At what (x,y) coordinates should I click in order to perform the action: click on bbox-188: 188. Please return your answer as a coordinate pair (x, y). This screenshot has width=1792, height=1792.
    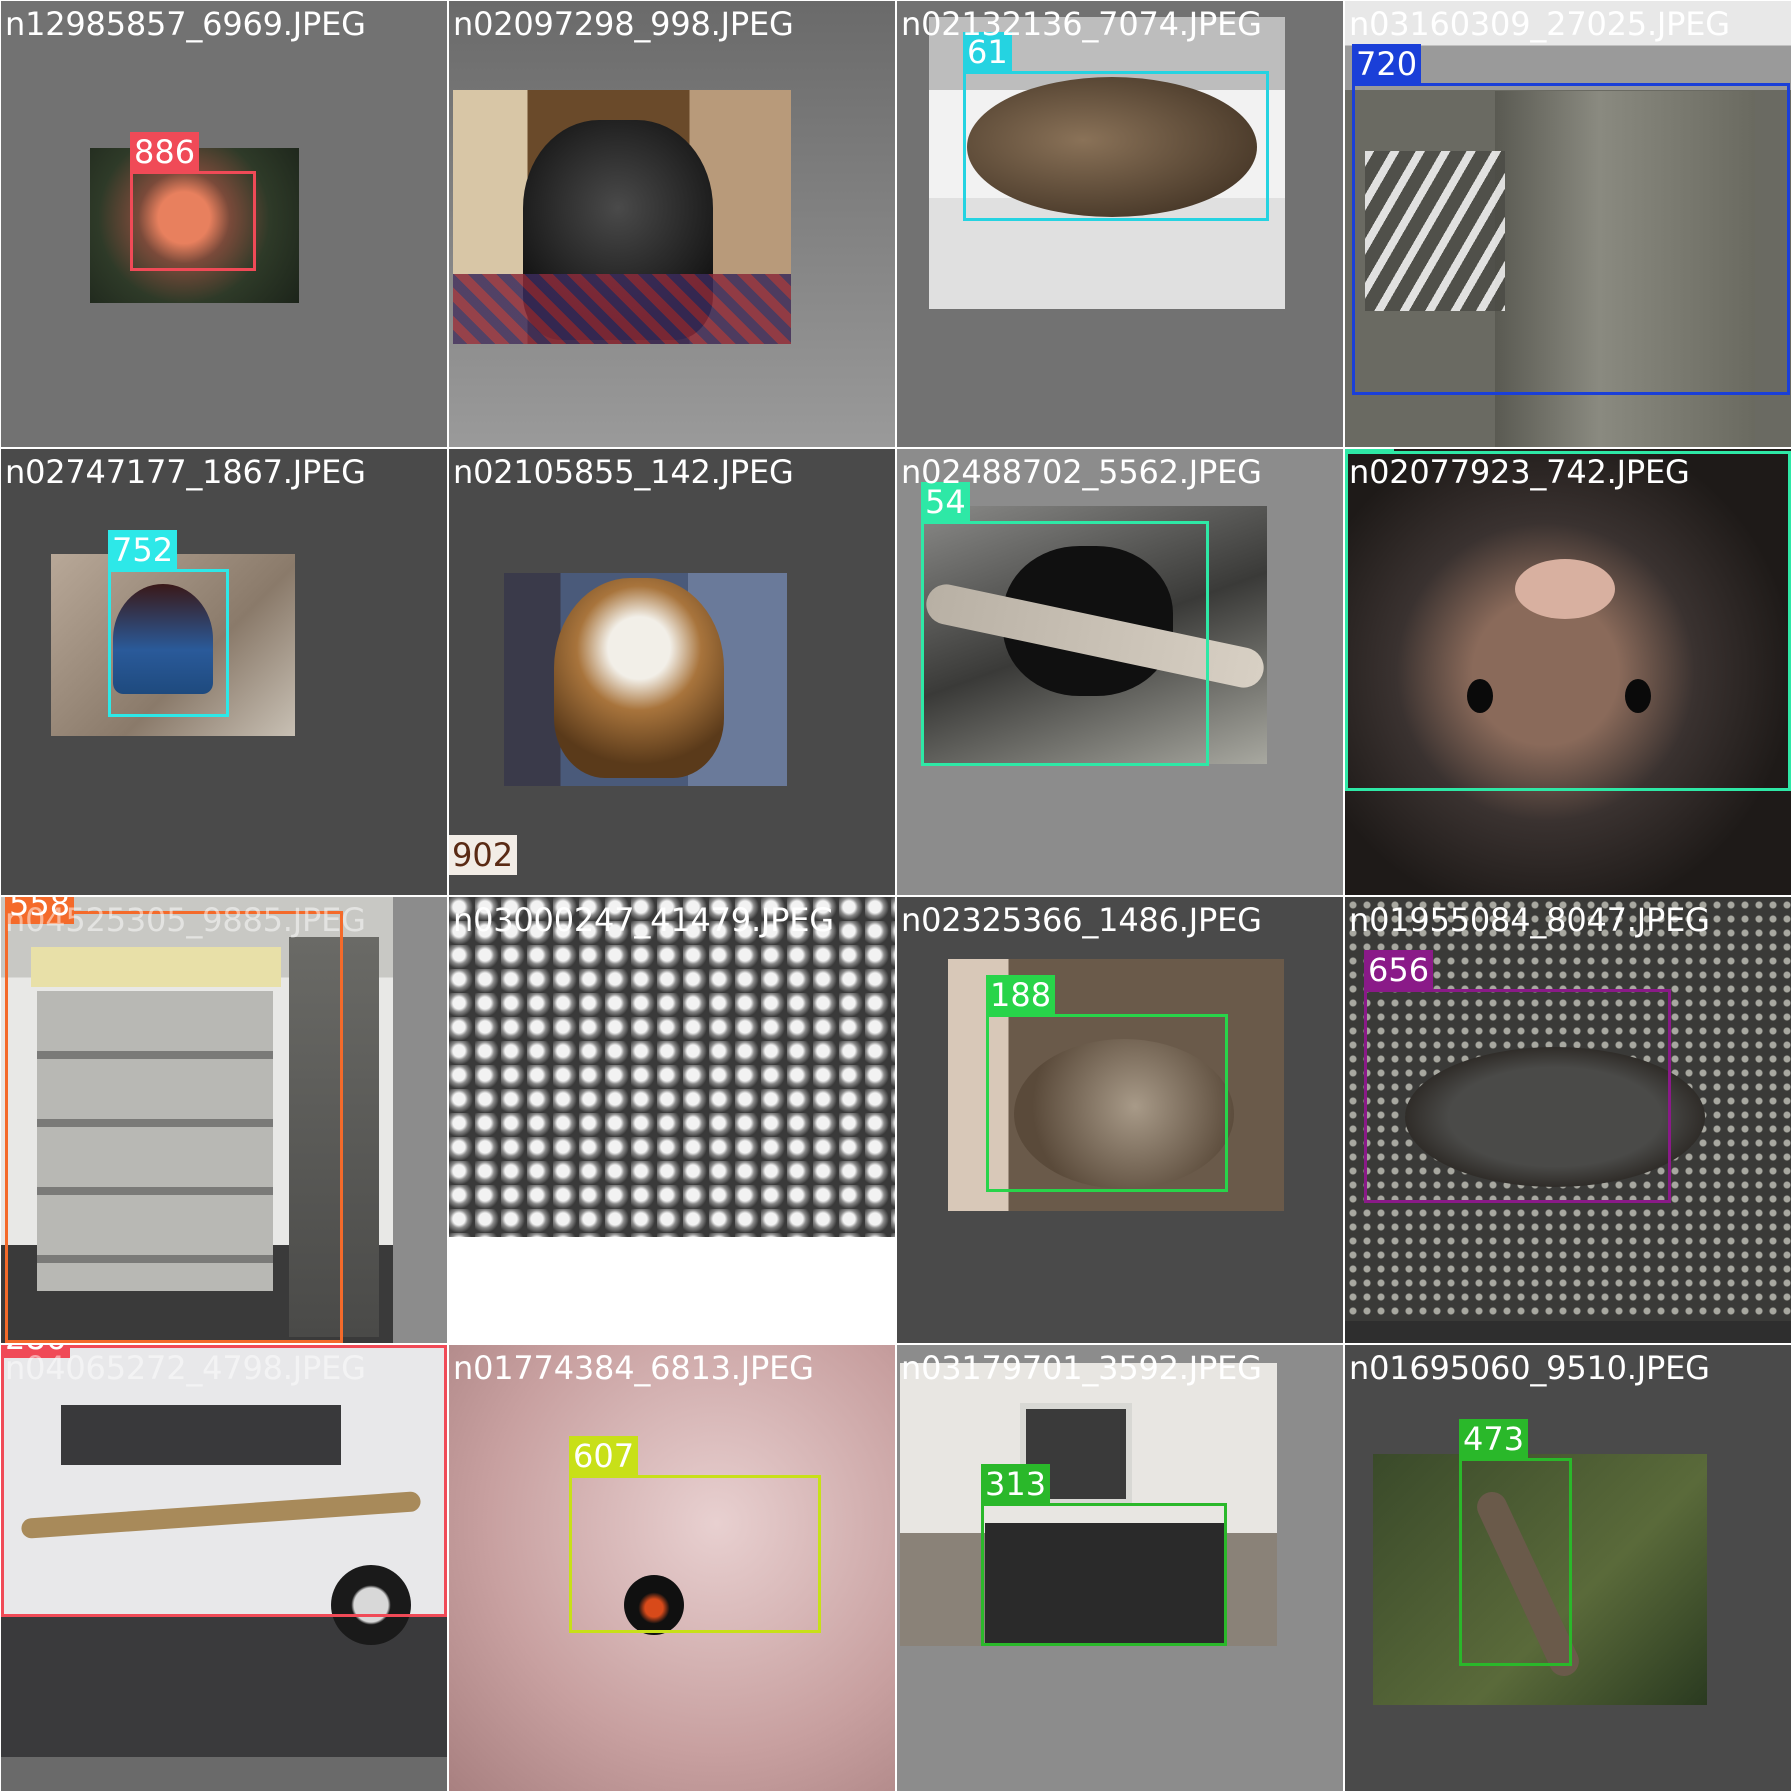
    Looking at the image, I should click on (1107, 1083).